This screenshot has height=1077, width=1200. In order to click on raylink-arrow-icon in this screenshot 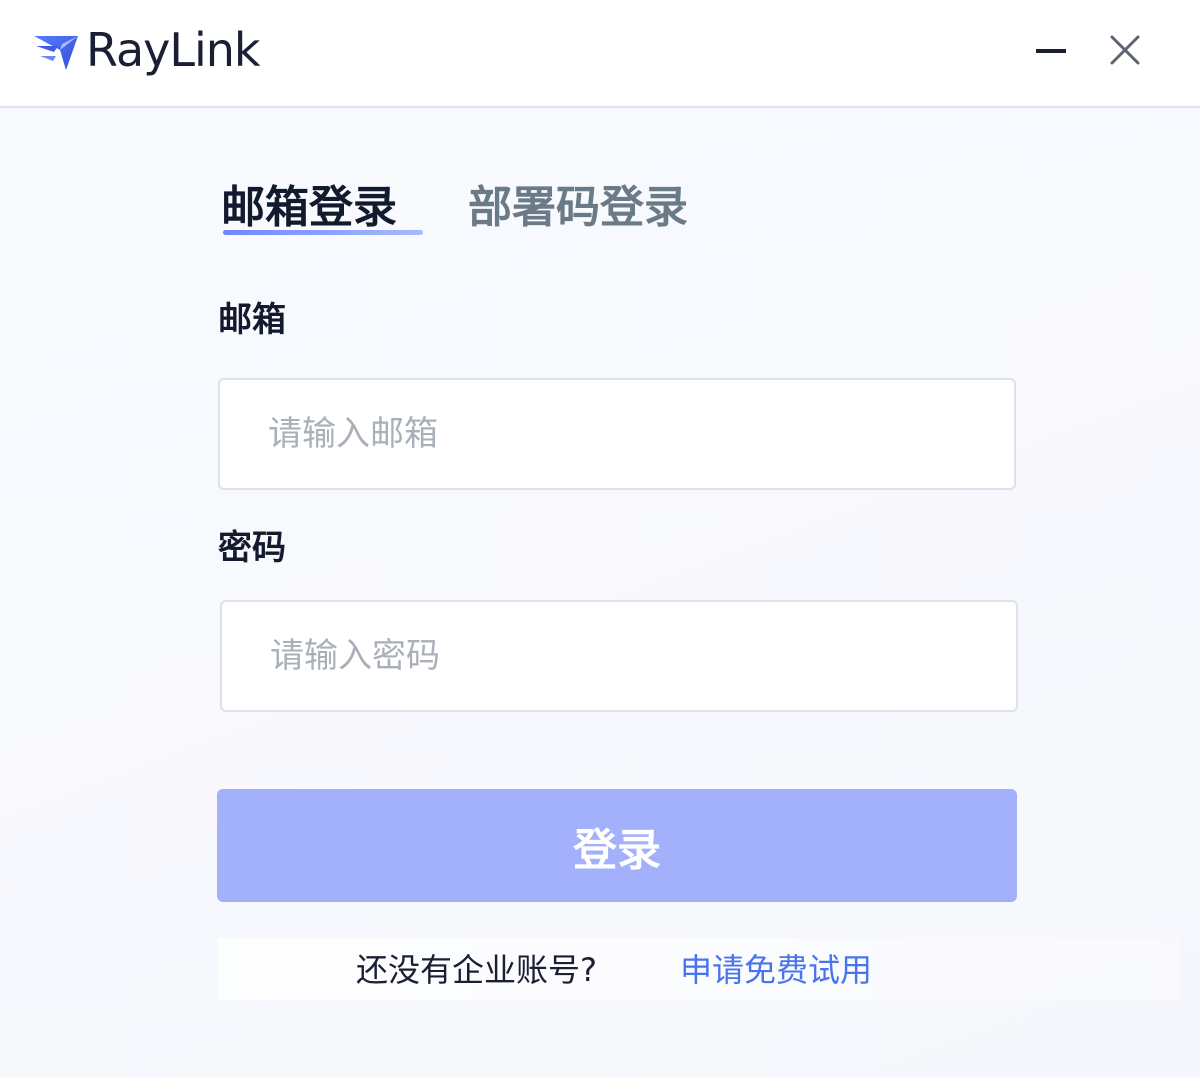, I will do `click(56, 53)`.